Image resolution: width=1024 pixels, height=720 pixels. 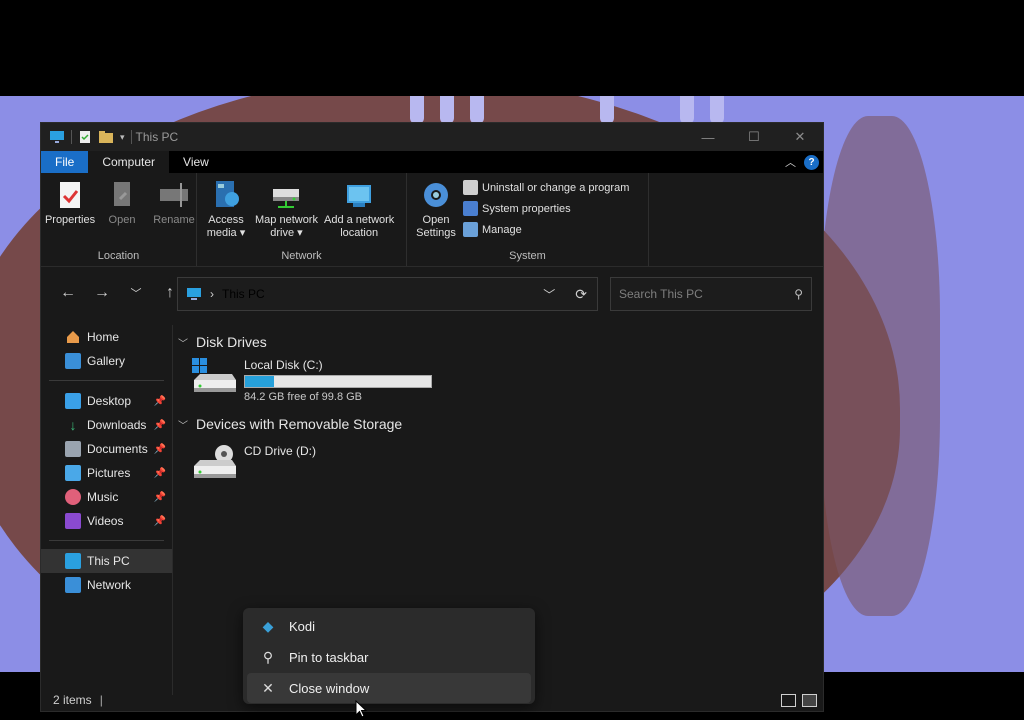 What do you see at coordinates (389, 688) in the screenshot?
I see `menu-item-close-window: ✕ Close window` at bounding box center [389, 688].